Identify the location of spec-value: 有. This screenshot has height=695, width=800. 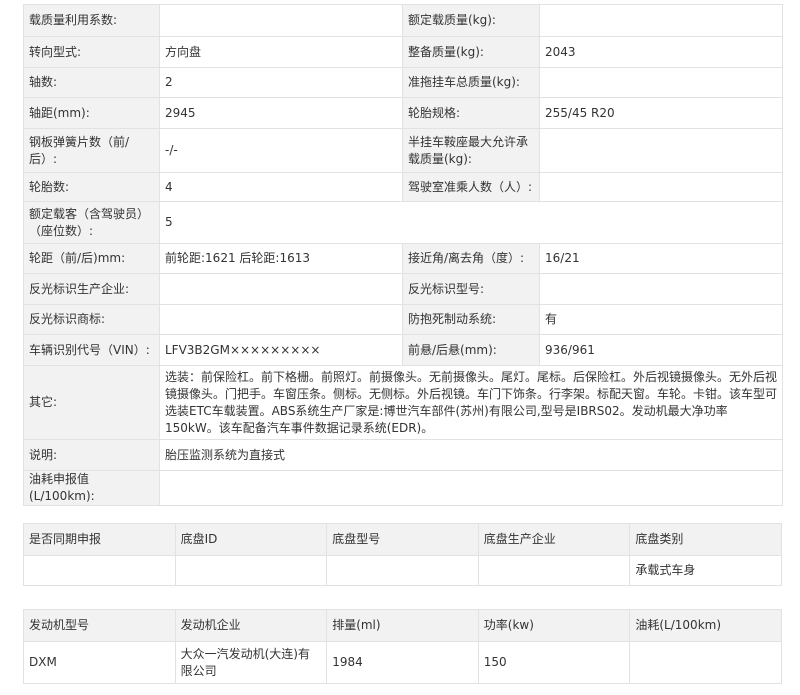
(661, 320).